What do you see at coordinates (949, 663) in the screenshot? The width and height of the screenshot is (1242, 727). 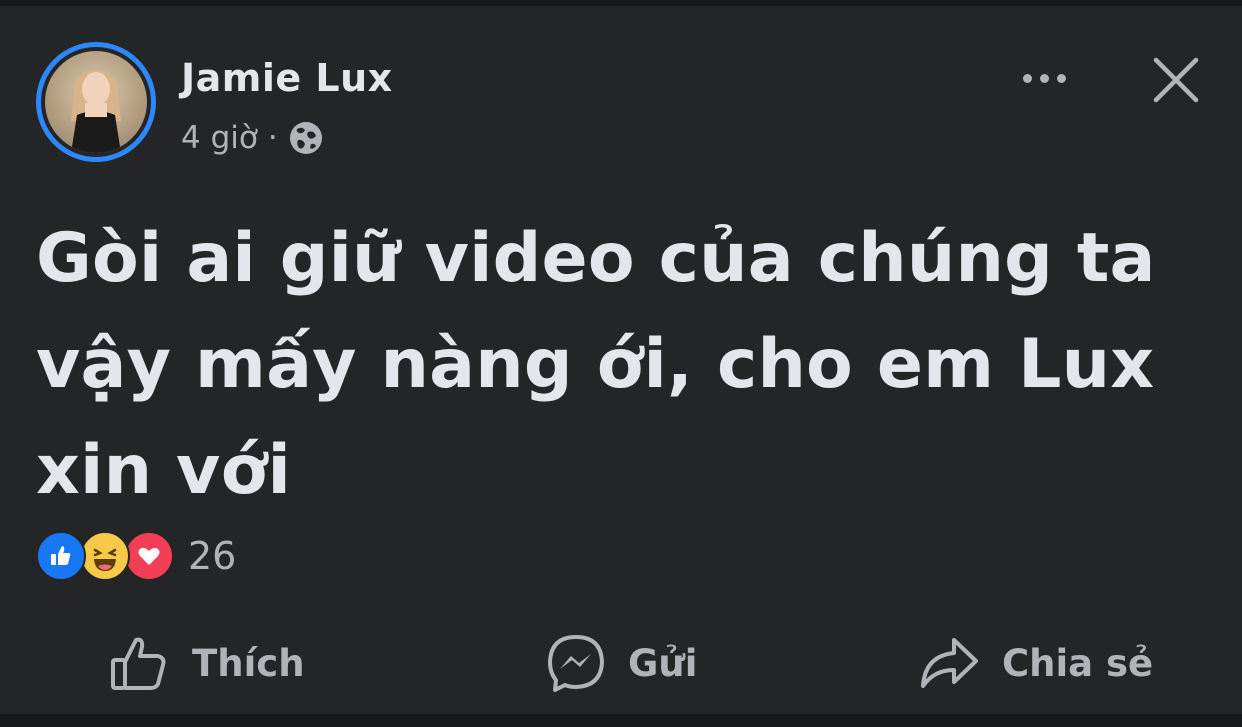 I see `share-arrow-icon` at bounding box center [949, 663].